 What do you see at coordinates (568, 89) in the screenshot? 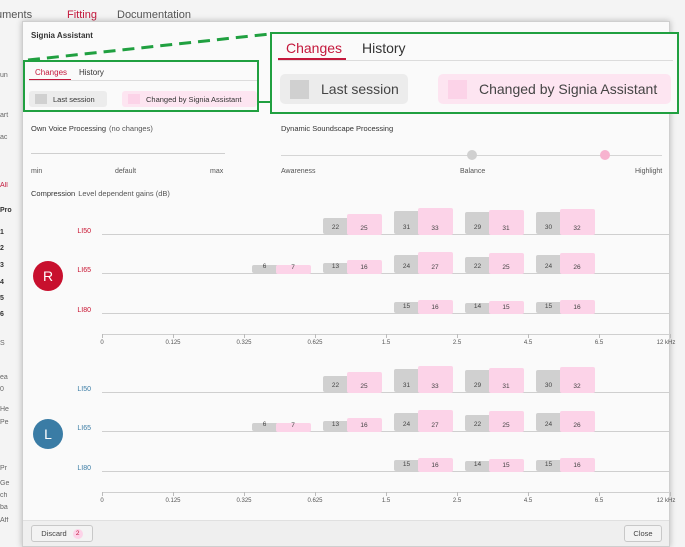
I see `zoom-changed-label: Changed by Signia Assistant` at bounding box center [568, 89].